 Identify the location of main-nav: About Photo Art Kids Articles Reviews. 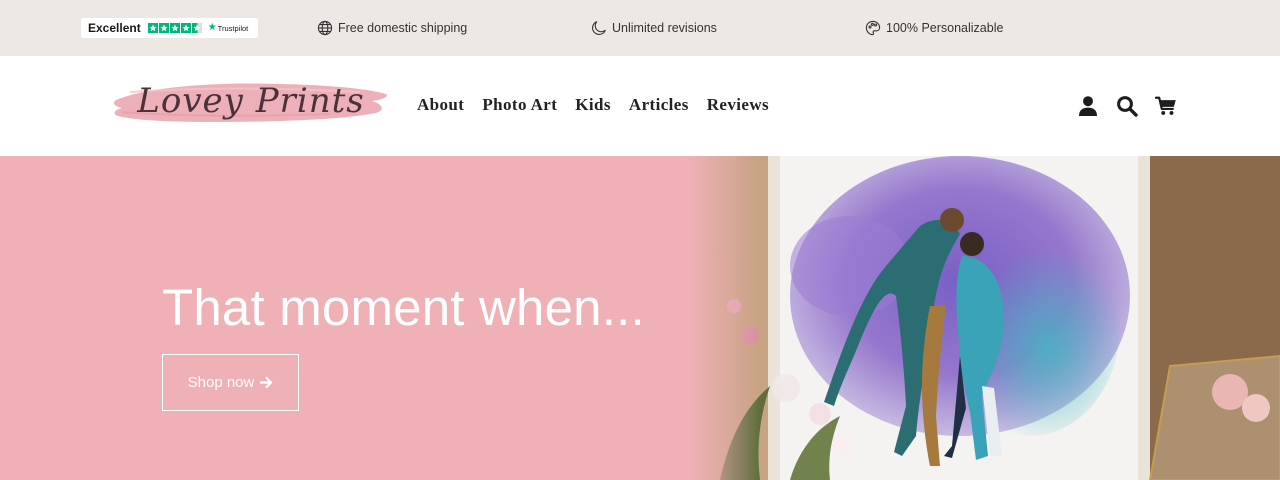
(593, 105).